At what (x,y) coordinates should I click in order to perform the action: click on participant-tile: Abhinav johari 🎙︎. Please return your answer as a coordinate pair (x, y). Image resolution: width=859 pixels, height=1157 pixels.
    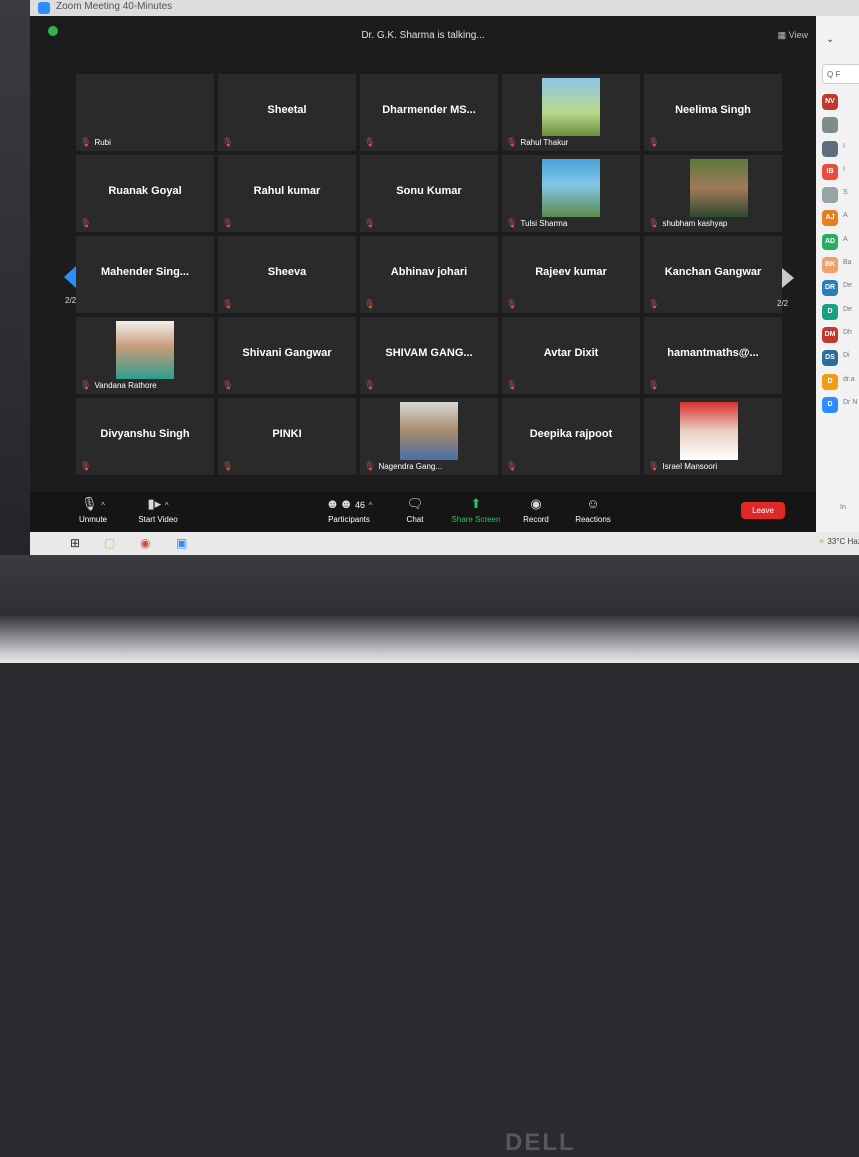
    Looking at the image, I should click on (429, 274).